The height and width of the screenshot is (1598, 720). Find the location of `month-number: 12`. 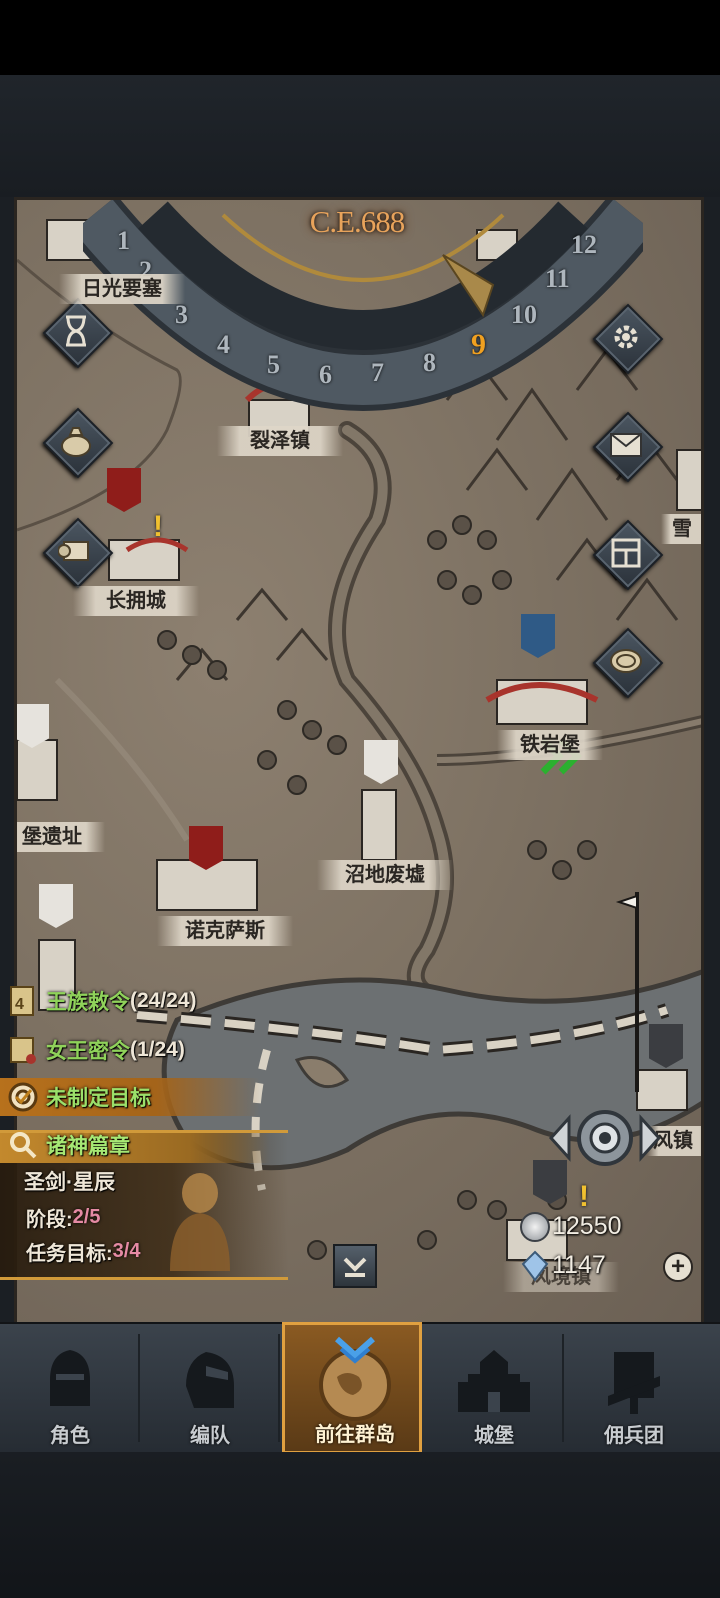

month-number: 12 is located at coordinates (584, 245).